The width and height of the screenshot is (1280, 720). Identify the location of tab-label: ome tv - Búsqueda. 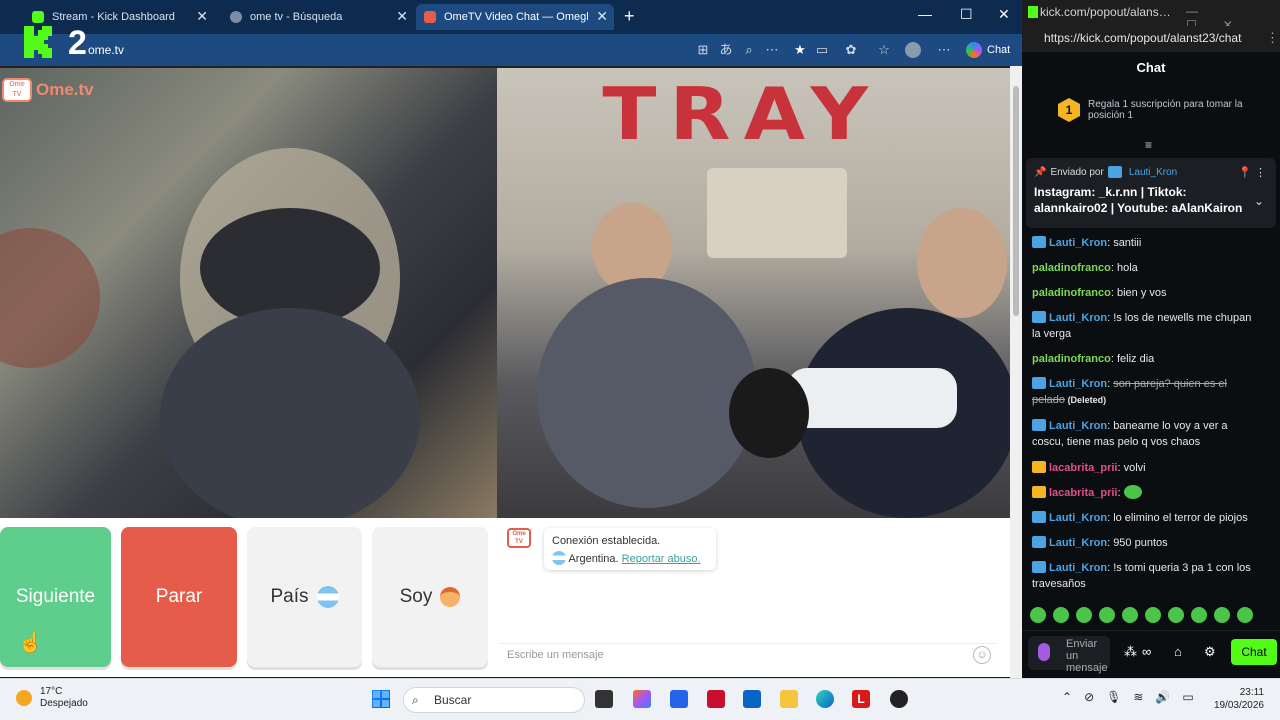
(296, 17).